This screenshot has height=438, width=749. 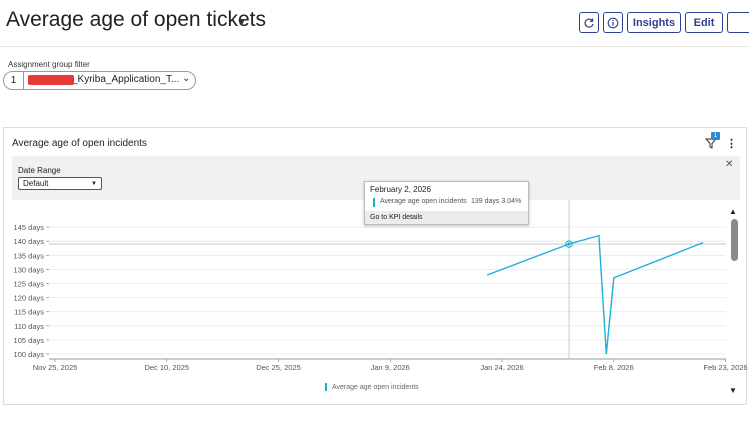 I want to click on go-to-kpi-details-link: Go to KPI details, so click(x=446, y=217).